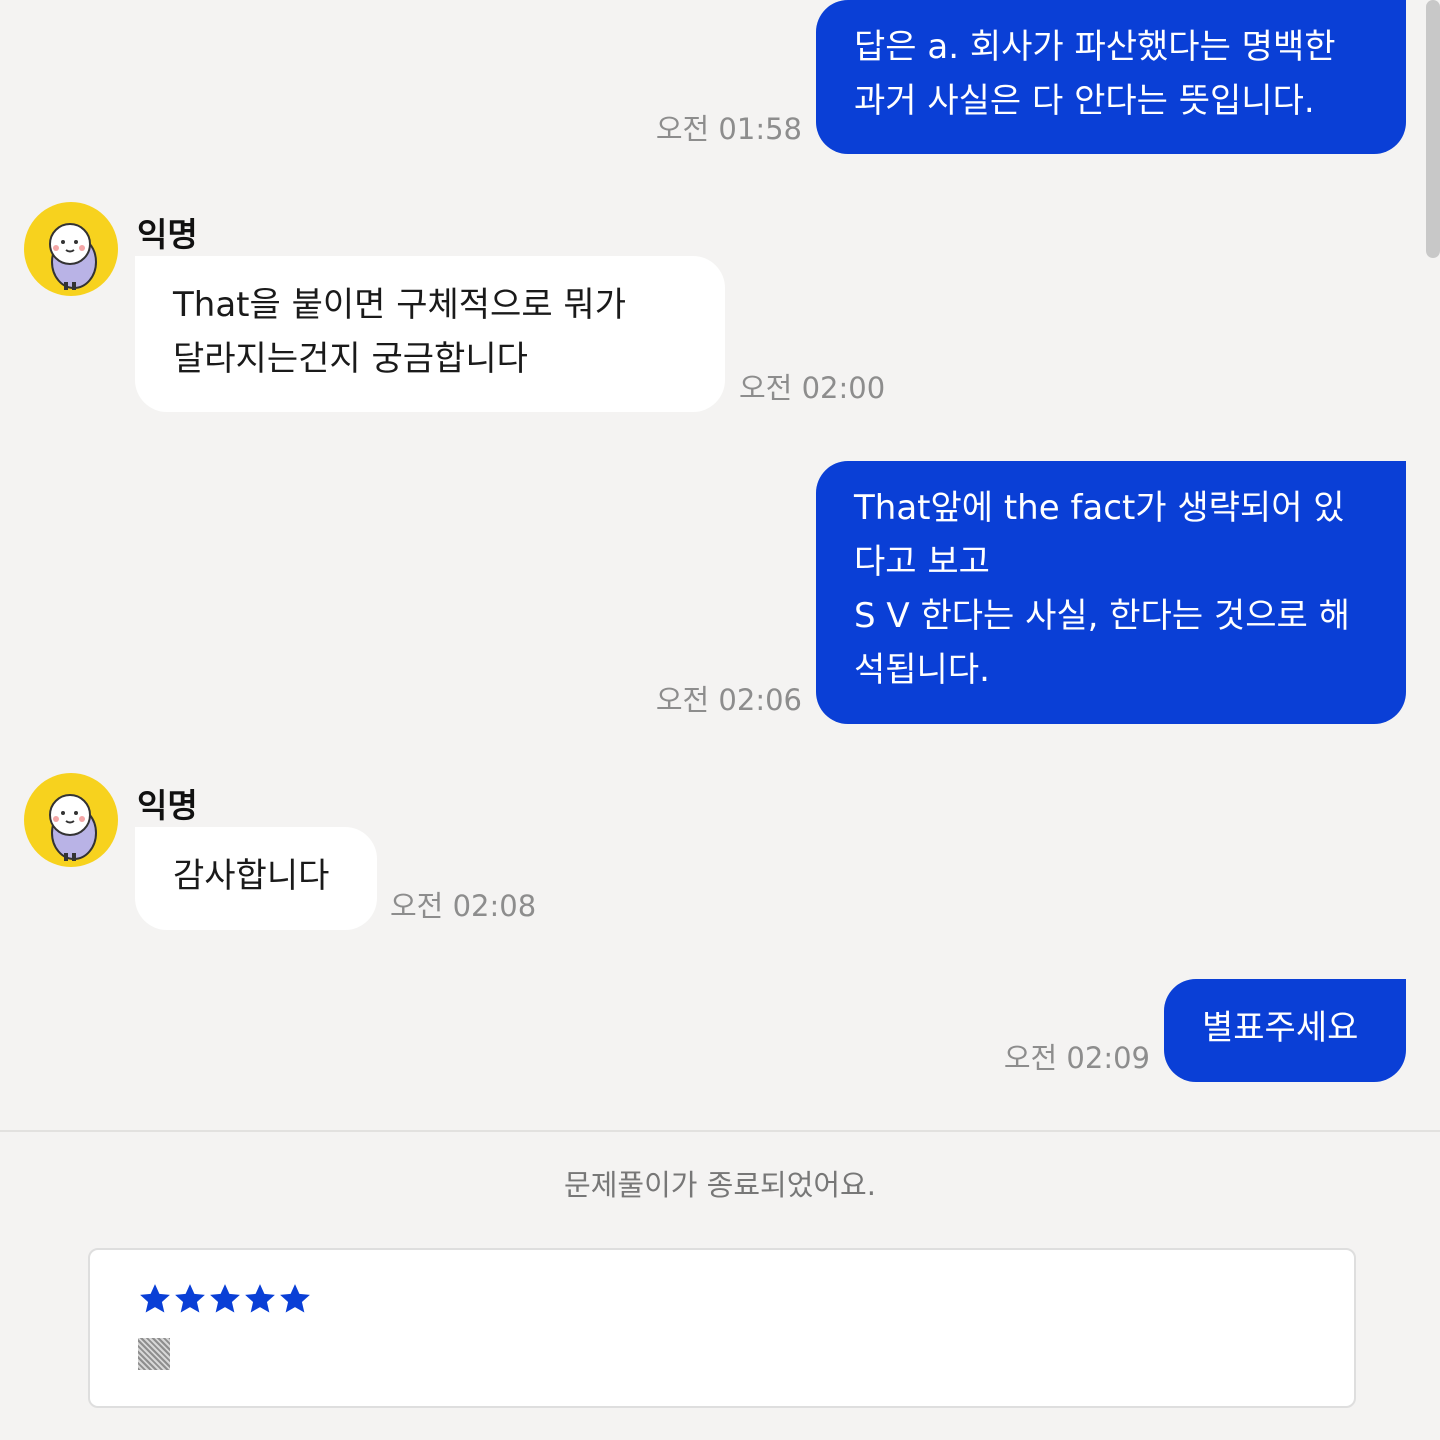 The height and width of the screenshot is (1440, 1440). What do you see at coordinates (720, 1131) in the screenshot?
I see `divider` at bounding box center [720, 1131].